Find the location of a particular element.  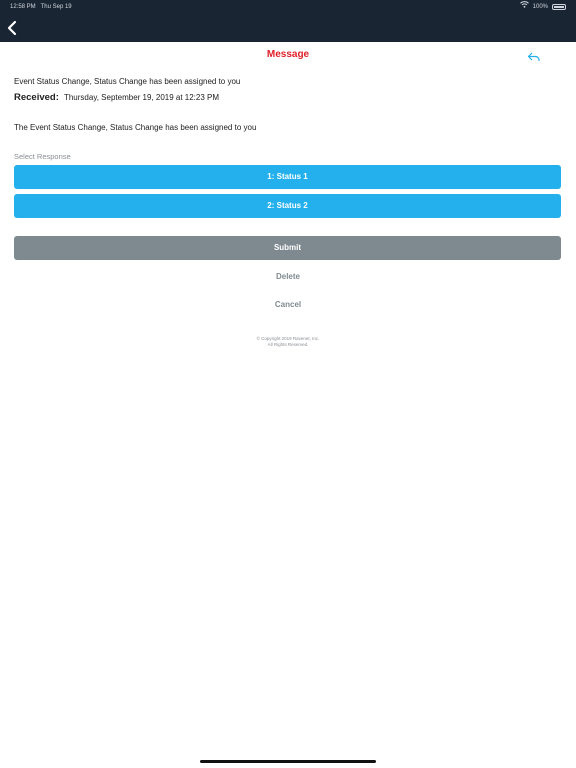

home-indicator is located at coordinates (288, 761).